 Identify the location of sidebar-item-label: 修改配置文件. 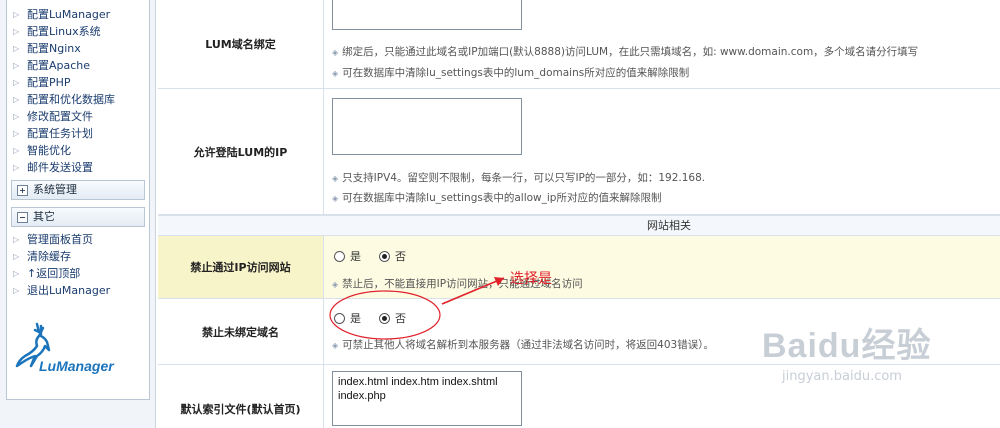
(60, 116).